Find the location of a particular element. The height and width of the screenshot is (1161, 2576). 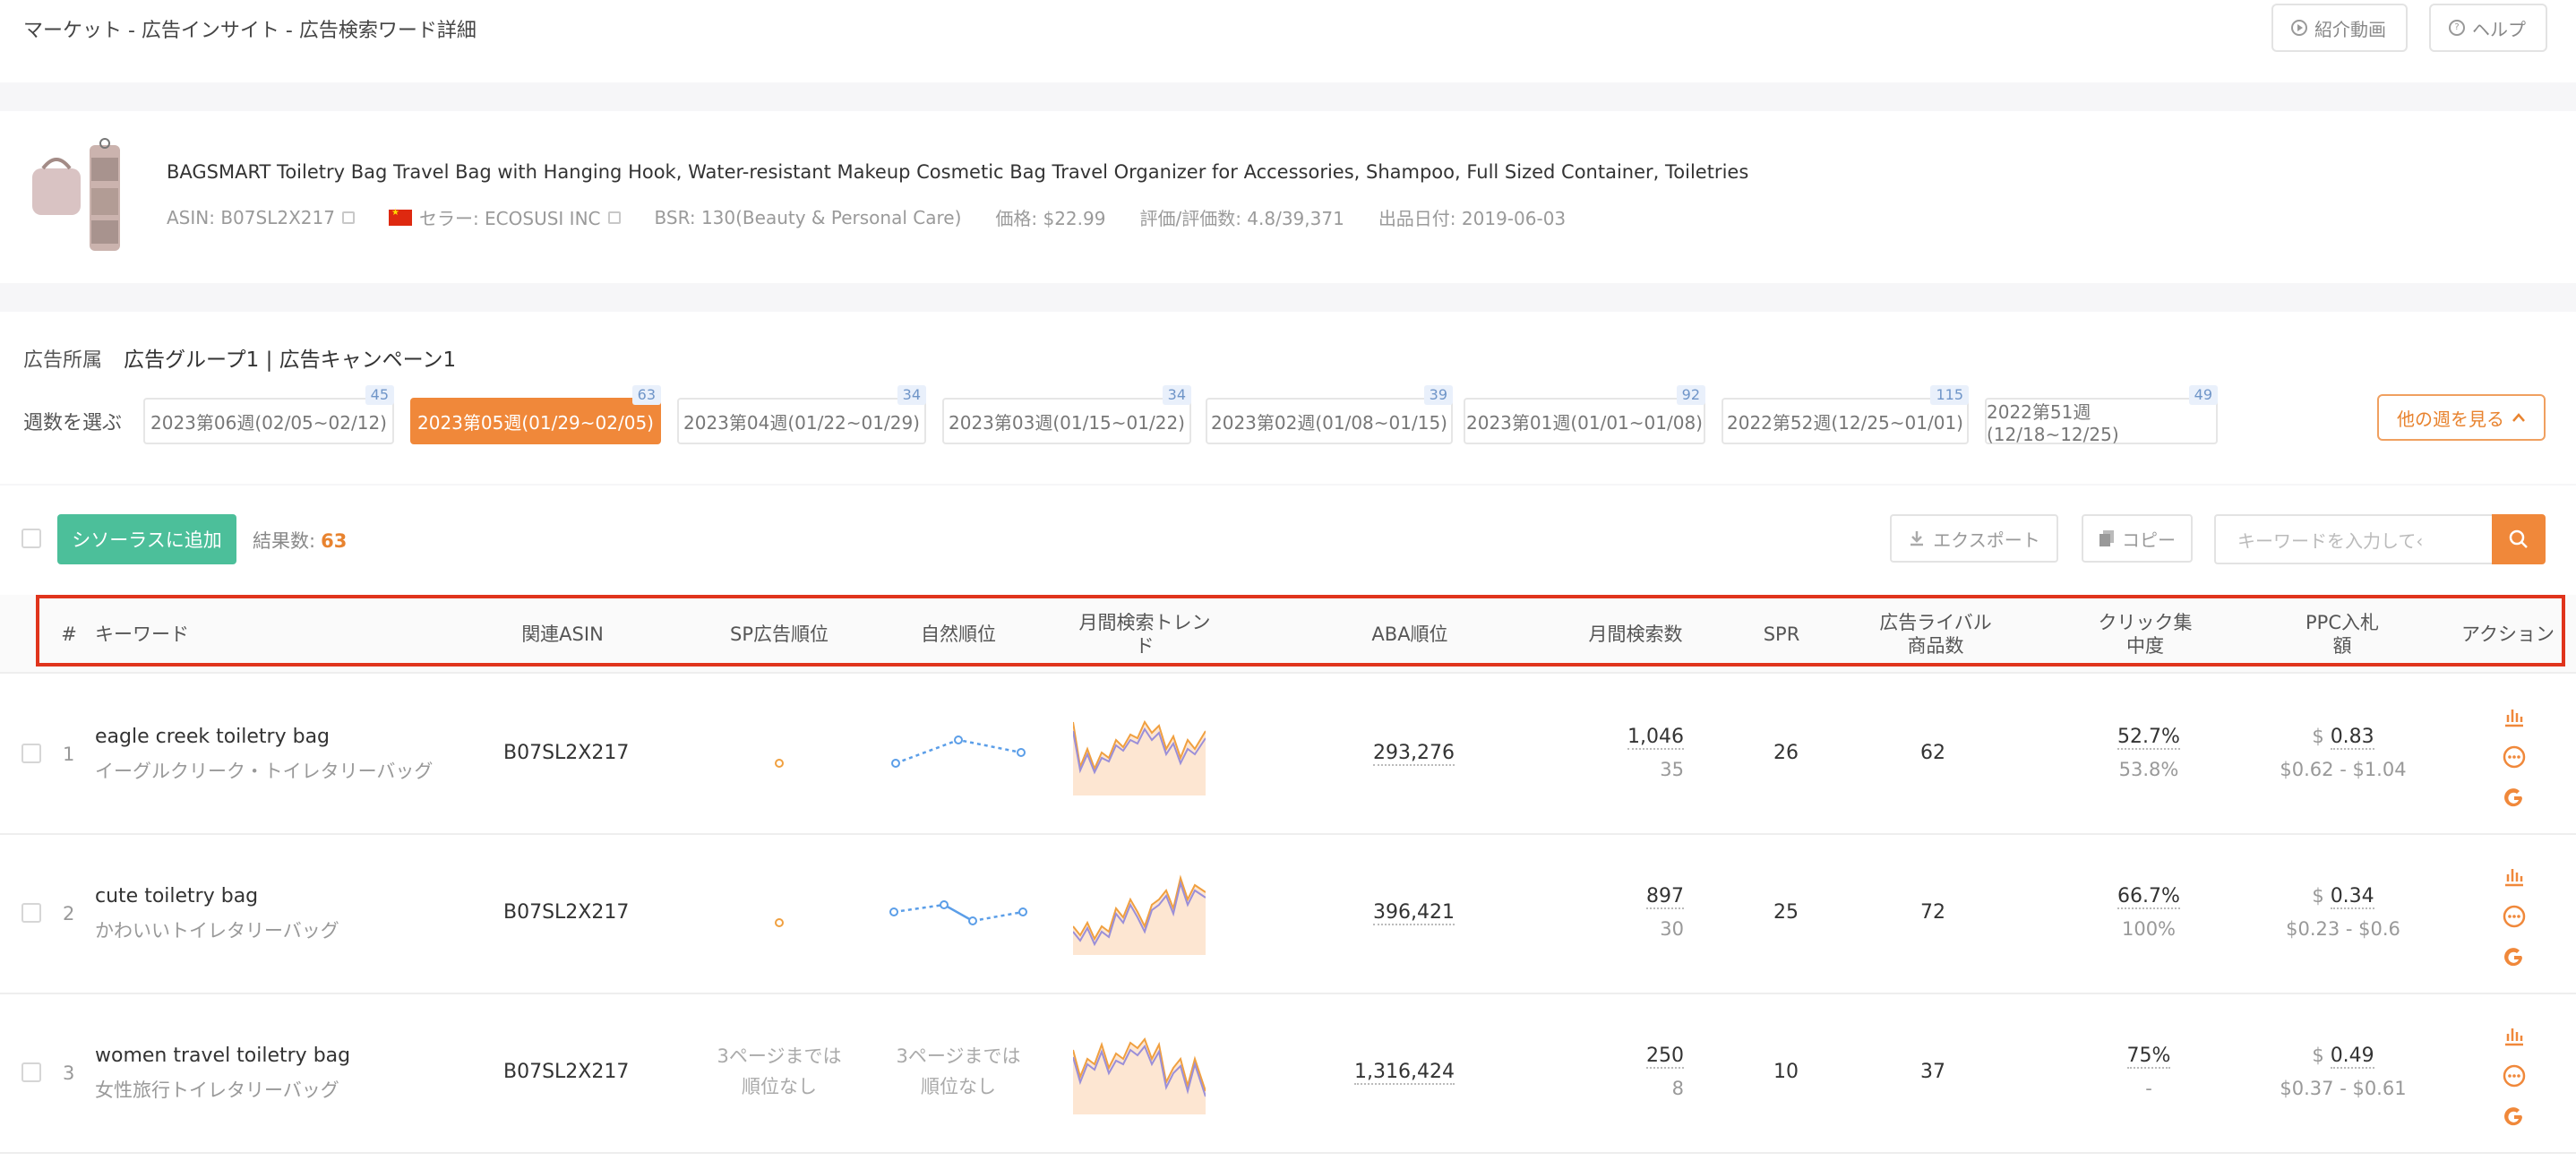

seller-text: セラー: ECOSUSI INC is located at coordinates (509, 218).